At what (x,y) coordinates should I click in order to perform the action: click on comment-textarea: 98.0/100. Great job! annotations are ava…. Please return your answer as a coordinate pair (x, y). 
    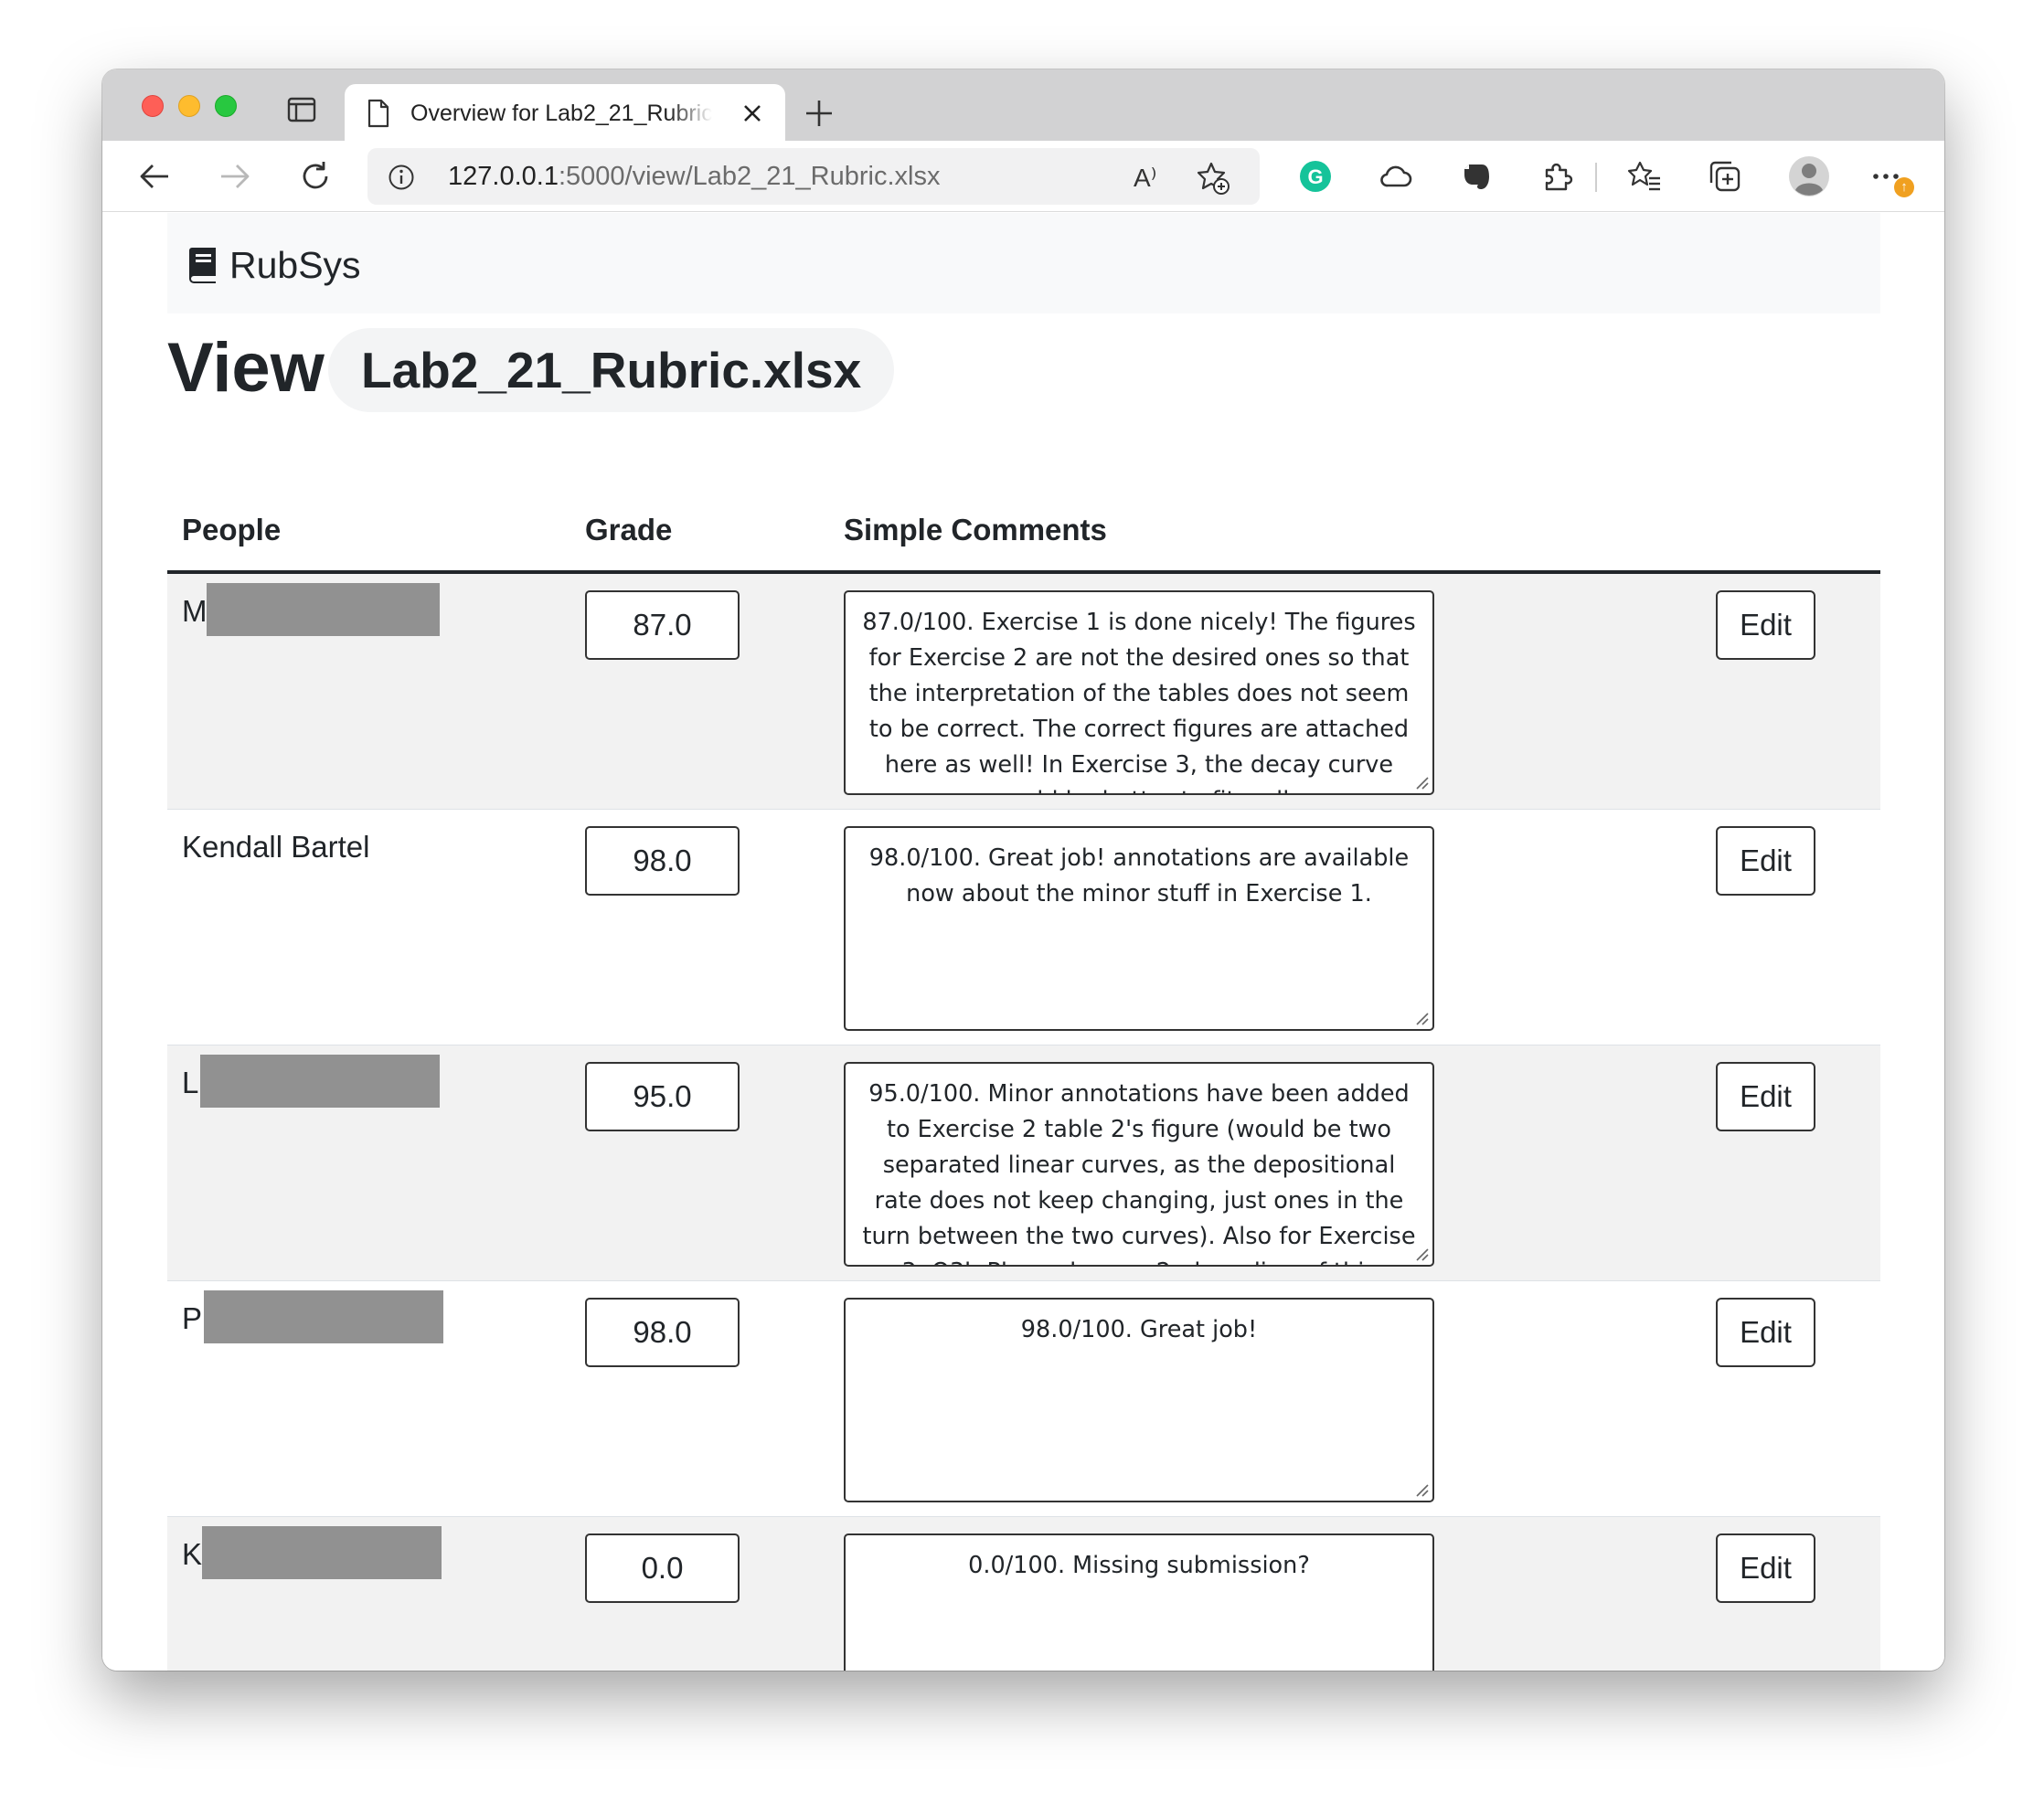
    Looking at the image, I should click on (1139, 928).